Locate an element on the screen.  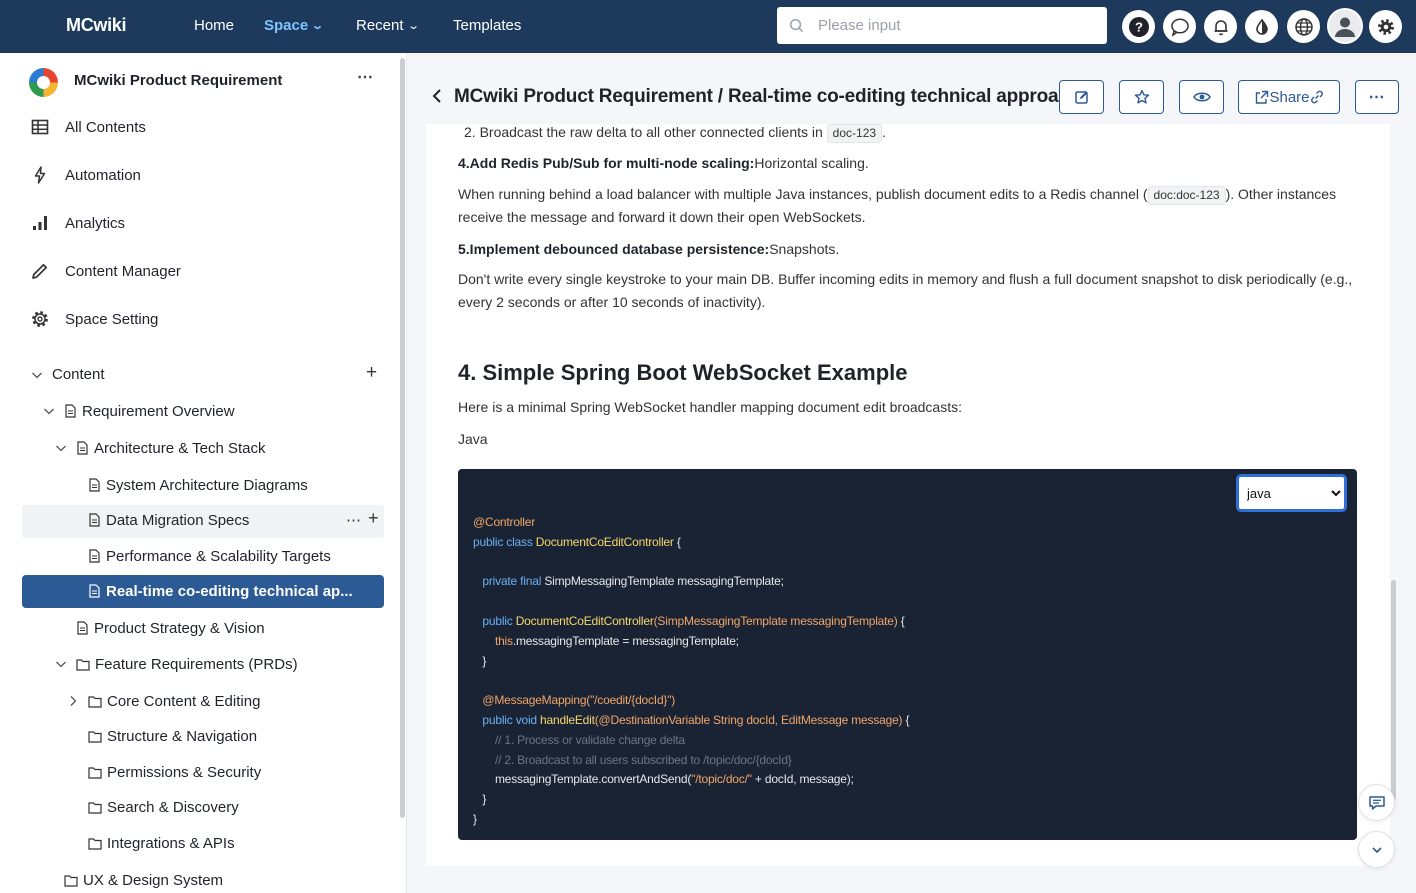
code-token: public class is located at coordinates (504, 541).